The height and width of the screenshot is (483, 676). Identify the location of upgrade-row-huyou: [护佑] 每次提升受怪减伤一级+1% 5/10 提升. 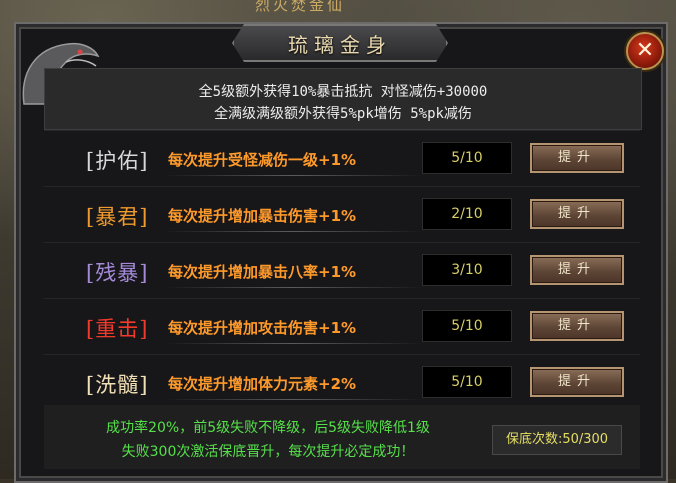
(342, 158).